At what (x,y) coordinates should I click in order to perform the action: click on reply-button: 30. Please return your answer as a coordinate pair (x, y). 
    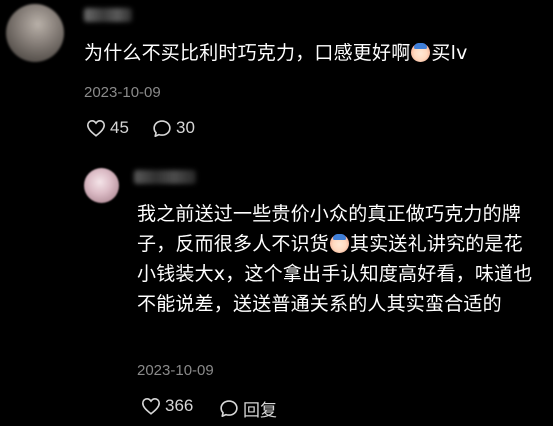
    Looking at the image, I should click on (173, 128).